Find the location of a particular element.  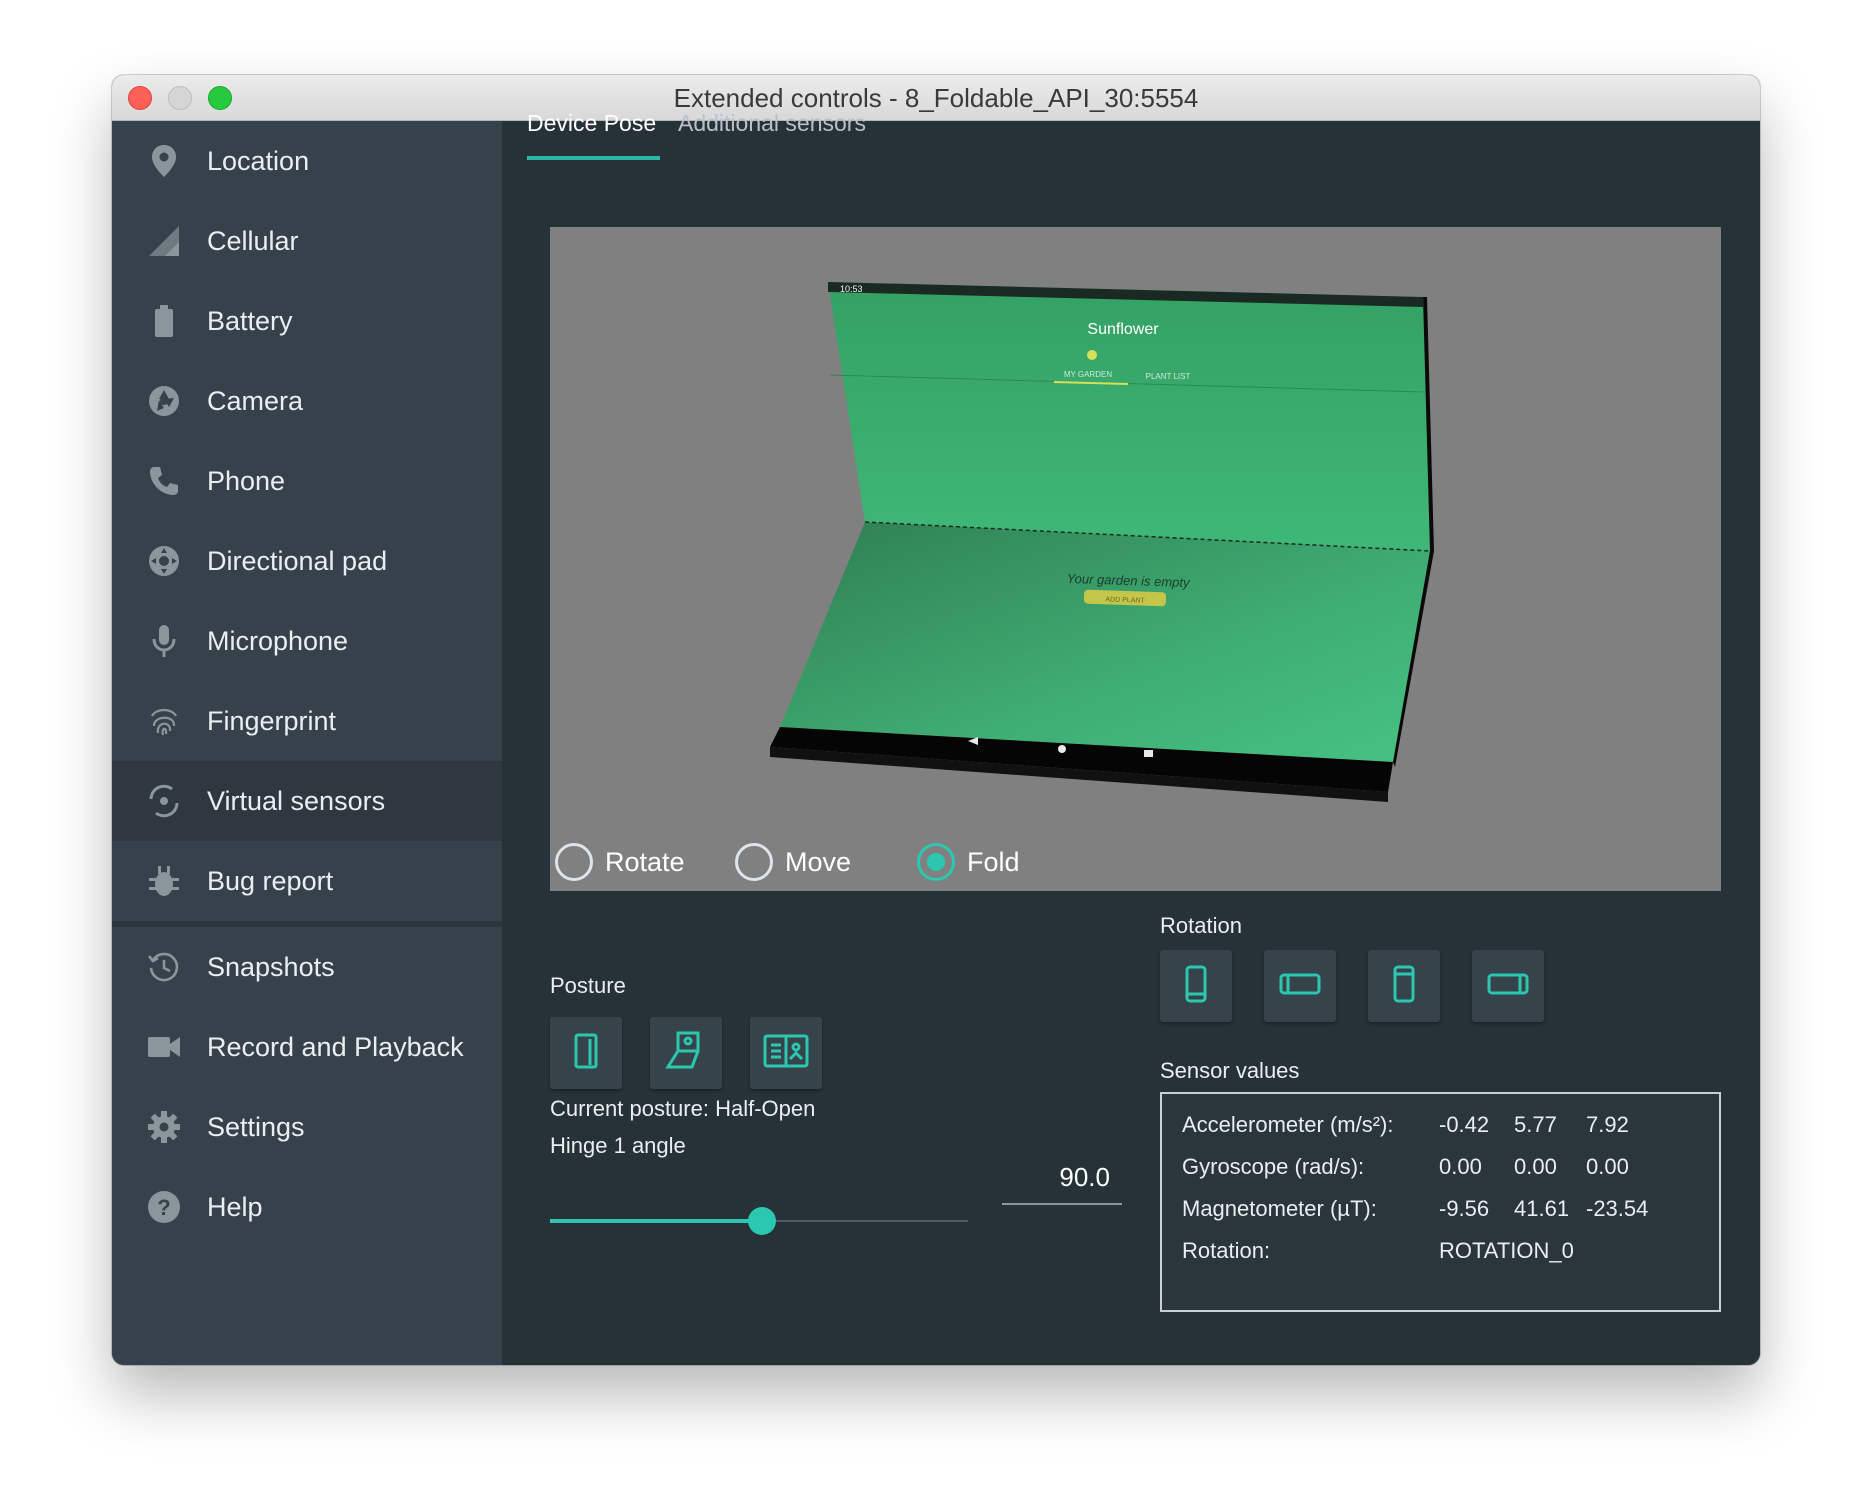

rotate-landscape-button is located at coordinates (1300, 986).